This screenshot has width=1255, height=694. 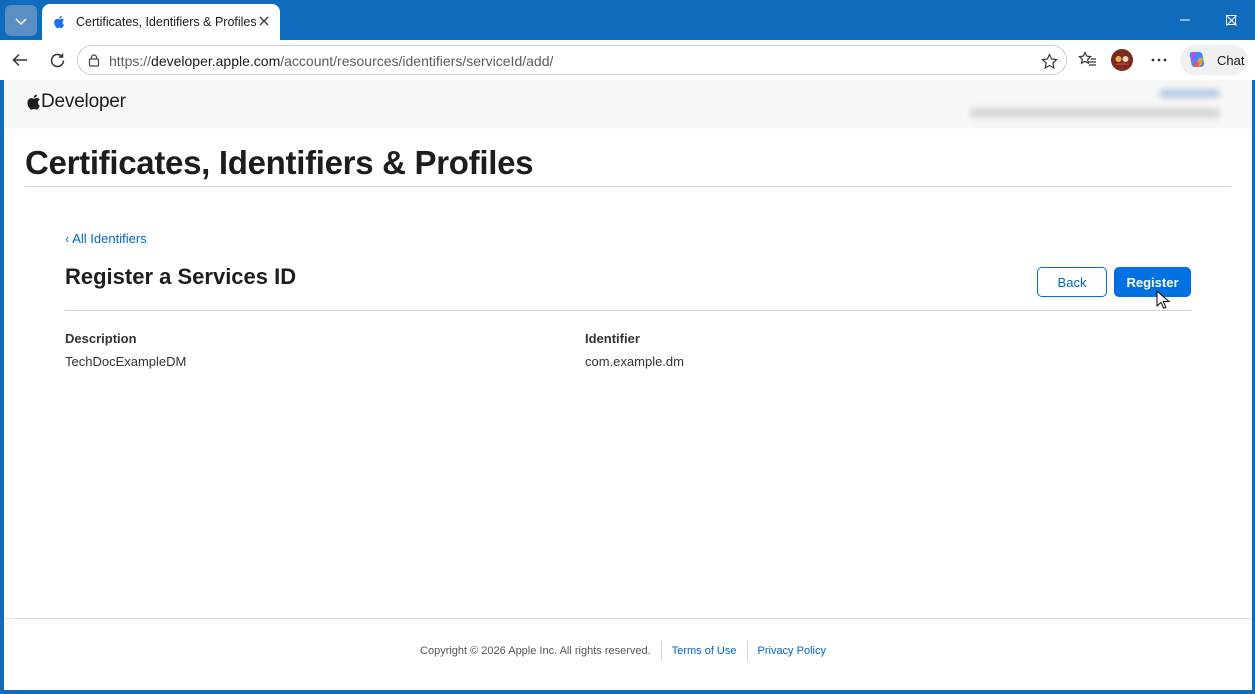 I want to click on tab-actions-button, so click(x=21, y=20).